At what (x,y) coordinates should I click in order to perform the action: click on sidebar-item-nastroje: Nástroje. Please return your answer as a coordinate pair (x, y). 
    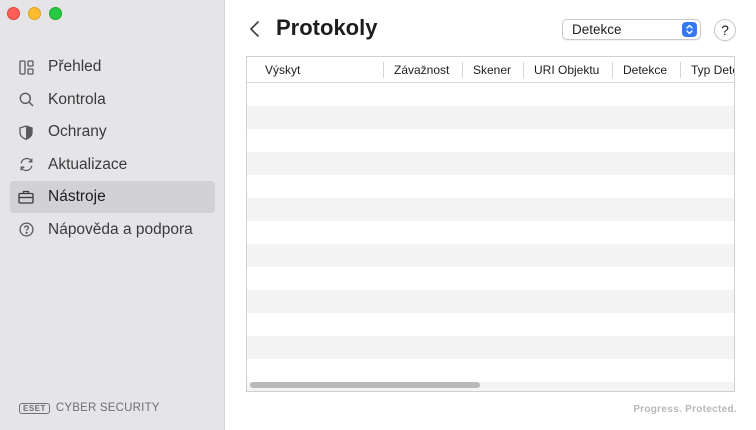
    Looking at the image, I should click on (112, 197).